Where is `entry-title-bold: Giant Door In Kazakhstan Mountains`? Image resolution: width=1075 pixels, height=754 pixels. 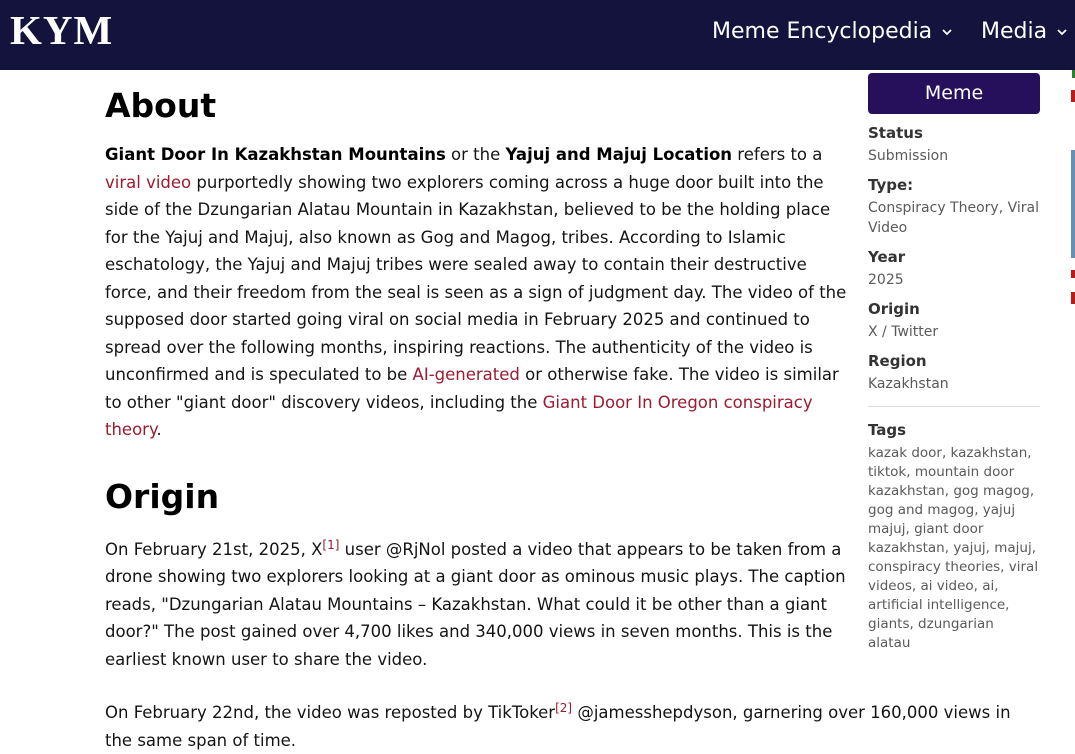 entry-title-bold: Giant Door In Kazakhstan Mountains is located at coordinates (275, 154).